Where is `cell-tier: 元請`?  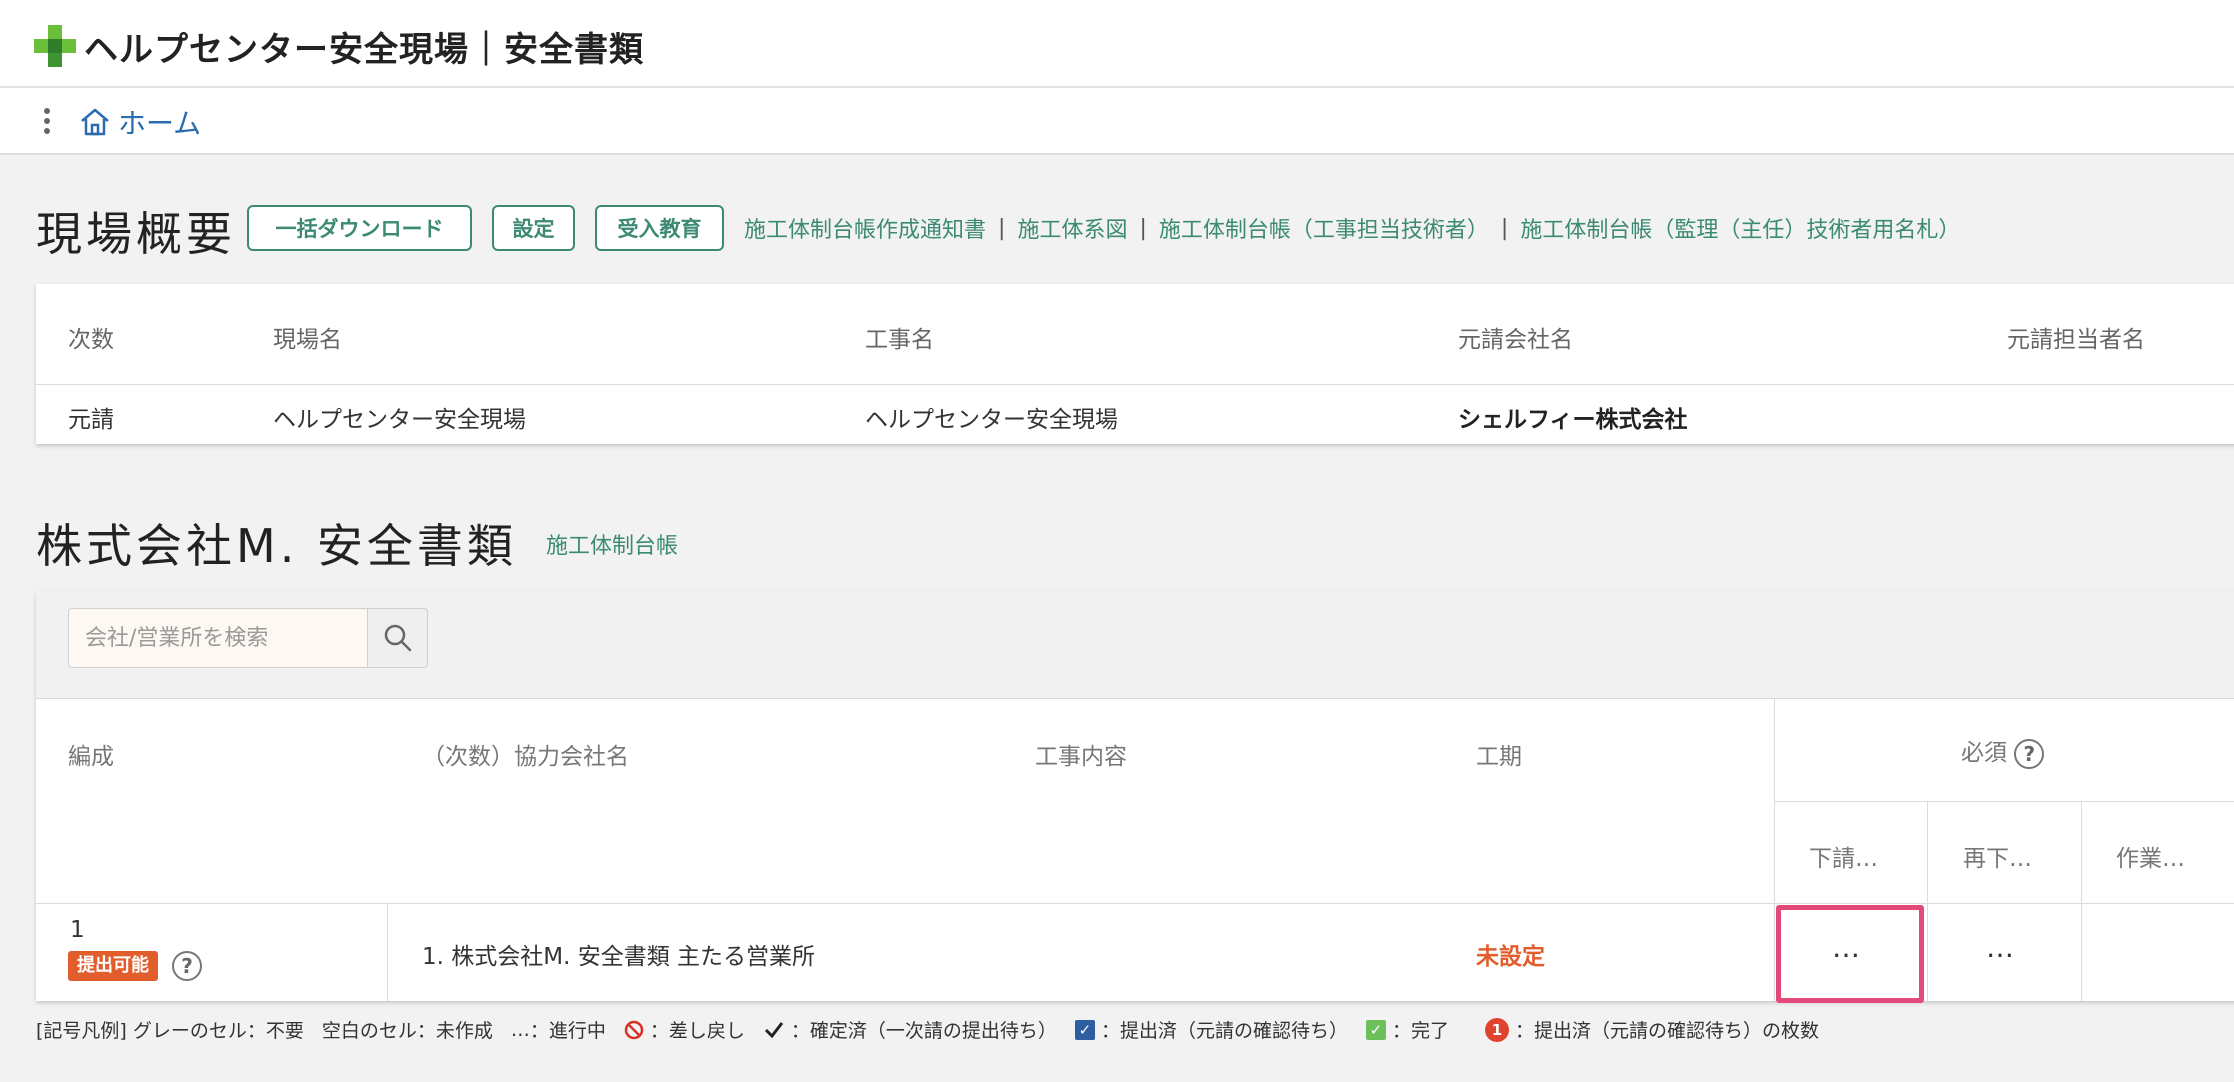
cell-tier: 元請 is located at coordinates (91, 420).